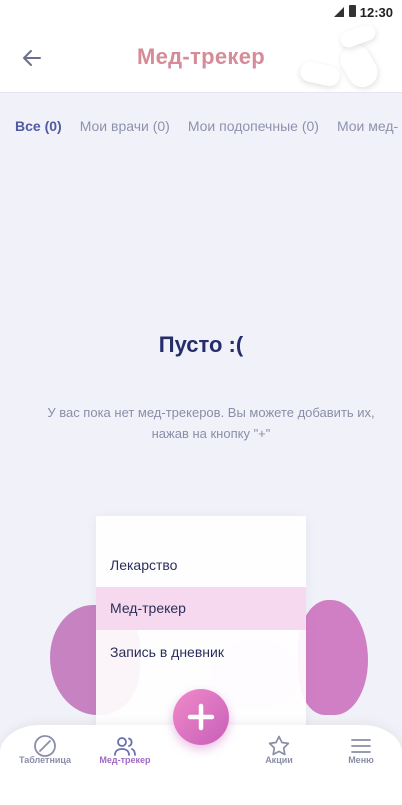  I want to click on menu-item-medicine: Лекарство, so click(201, 565).